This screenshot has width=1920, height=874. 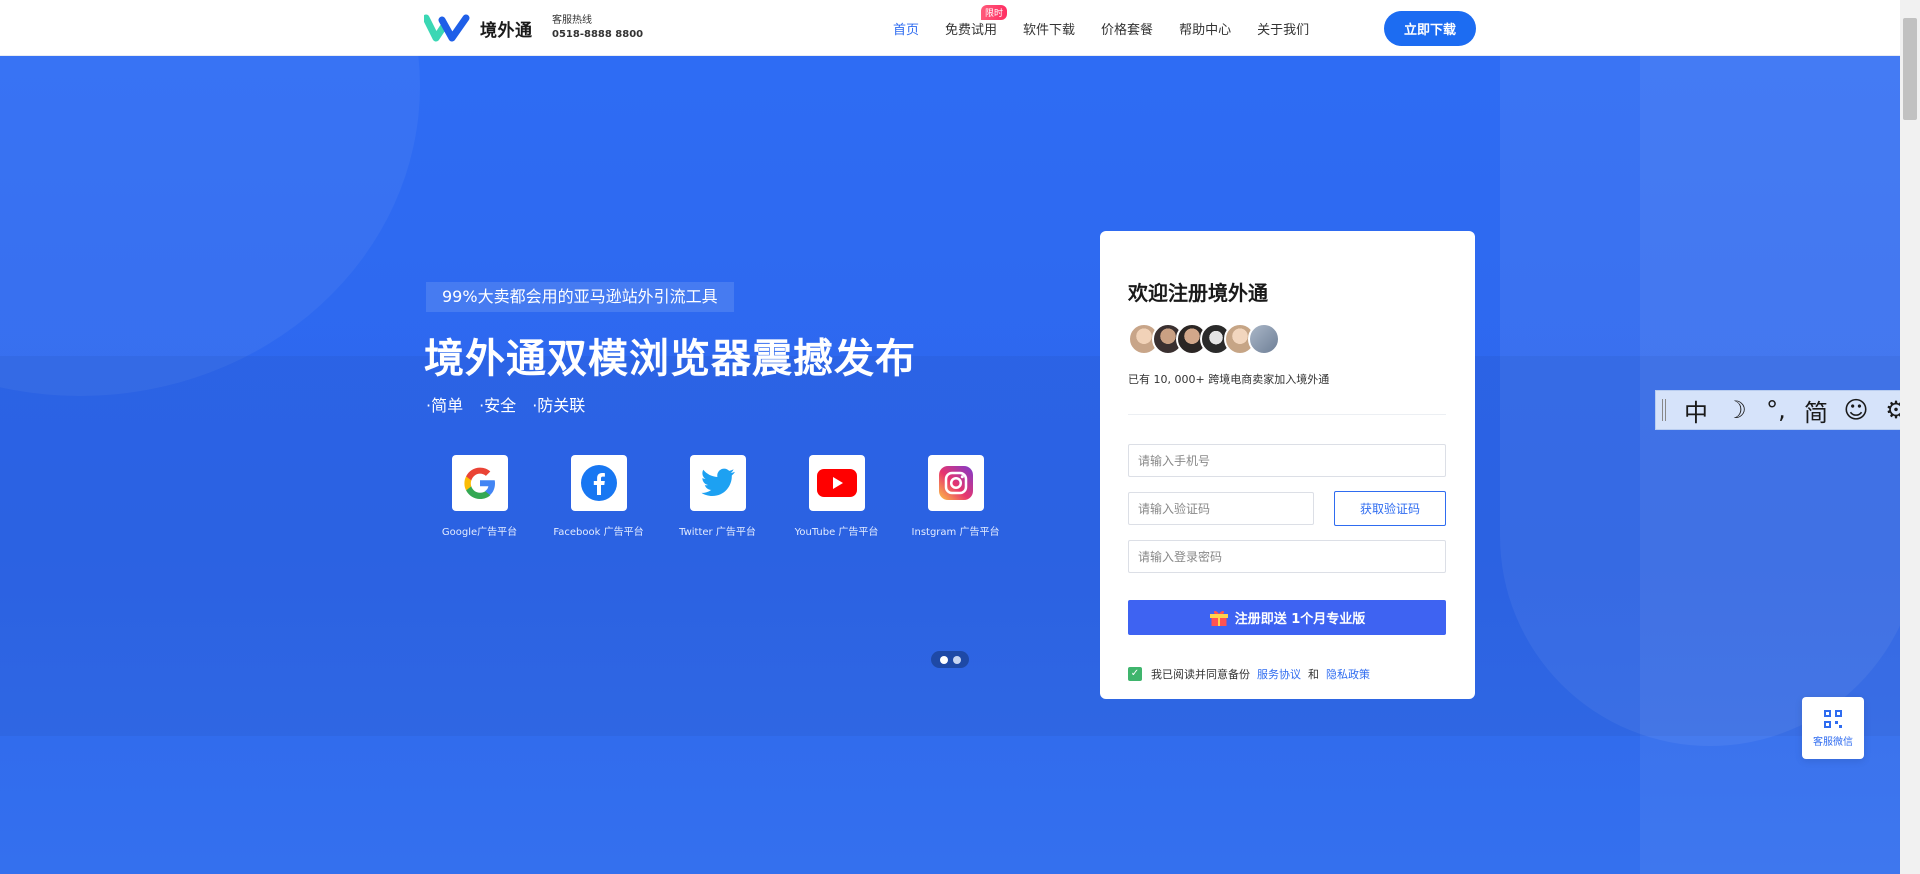 What do you see at coordinates (1229, 379) in the screenshot?
I see `join-count-text: 已有 10, 000+ 跨境电商卖家加入境外通` at bounding box center [1229, 379].